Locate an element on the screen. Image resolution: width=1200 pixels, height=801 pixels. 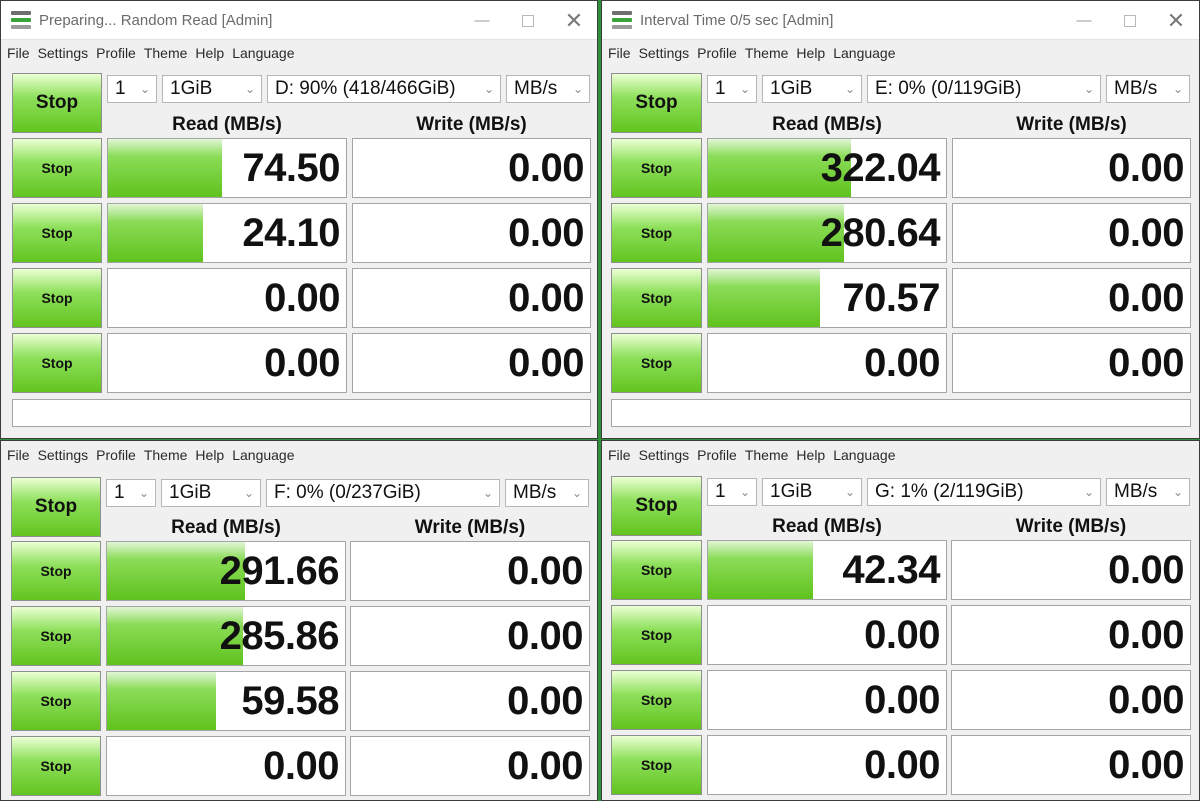
drive-select: G: 1% (2/119GiB) ⌄ is located at coordinates (984, 492).